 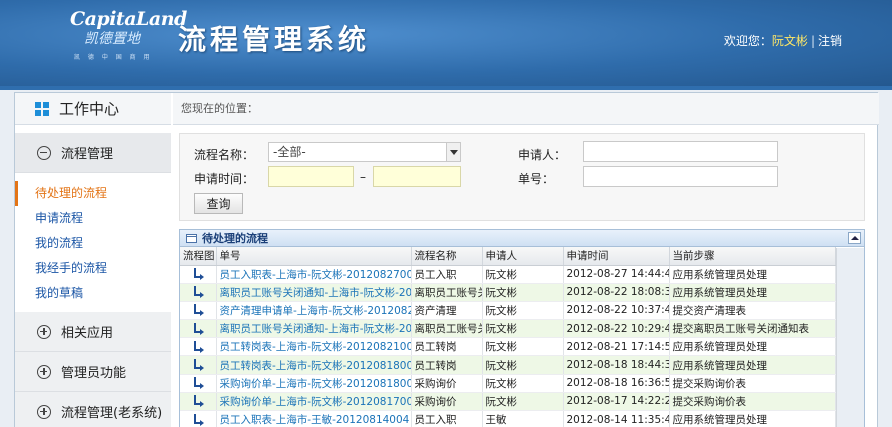 What do you see at coordinates (87, 154) in the screenshot?
I see `section-label: 流程管理` at bounding box center [87, 154].